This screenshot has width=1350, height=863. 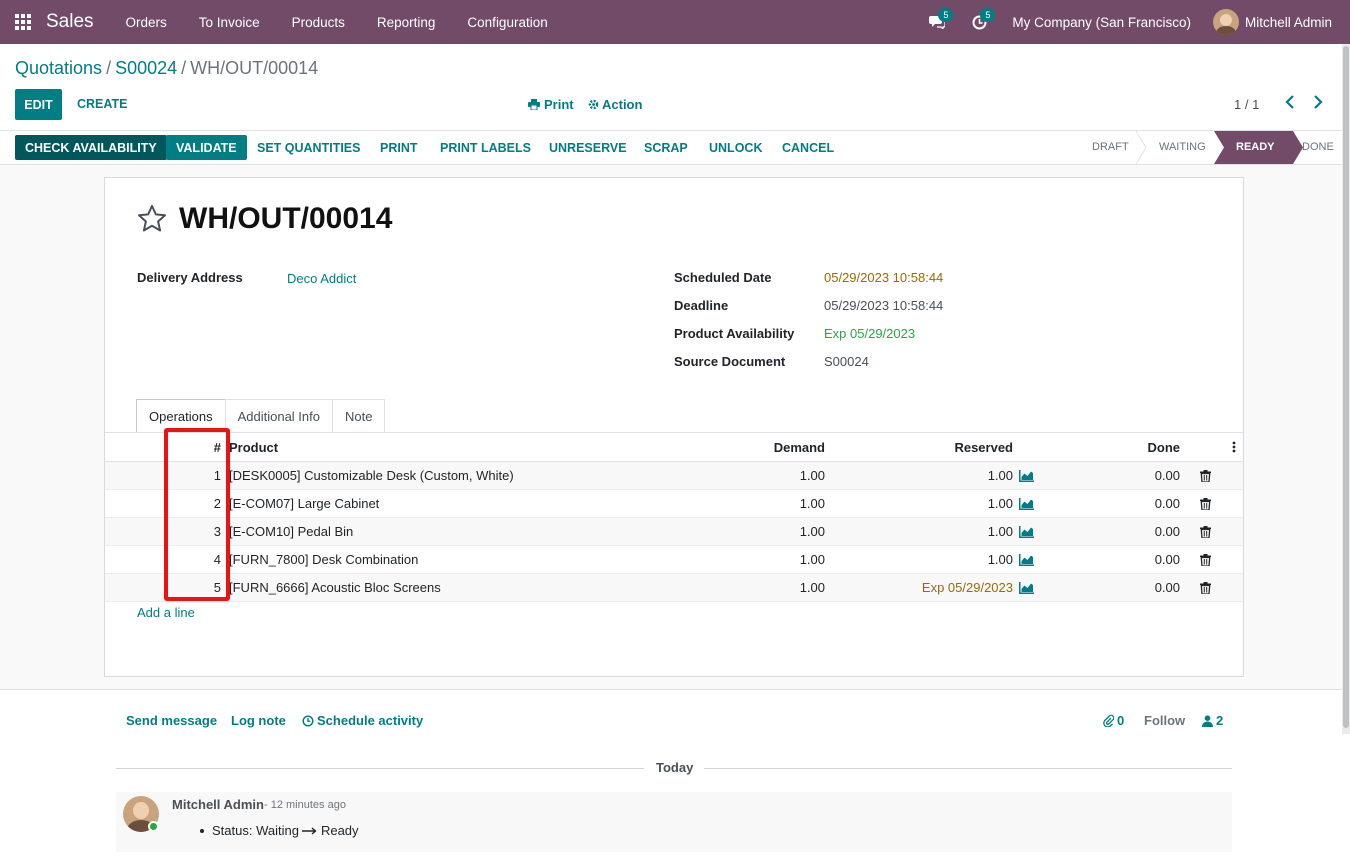 I want to click on send-message-button: Send message, so click(x=171, y=720).